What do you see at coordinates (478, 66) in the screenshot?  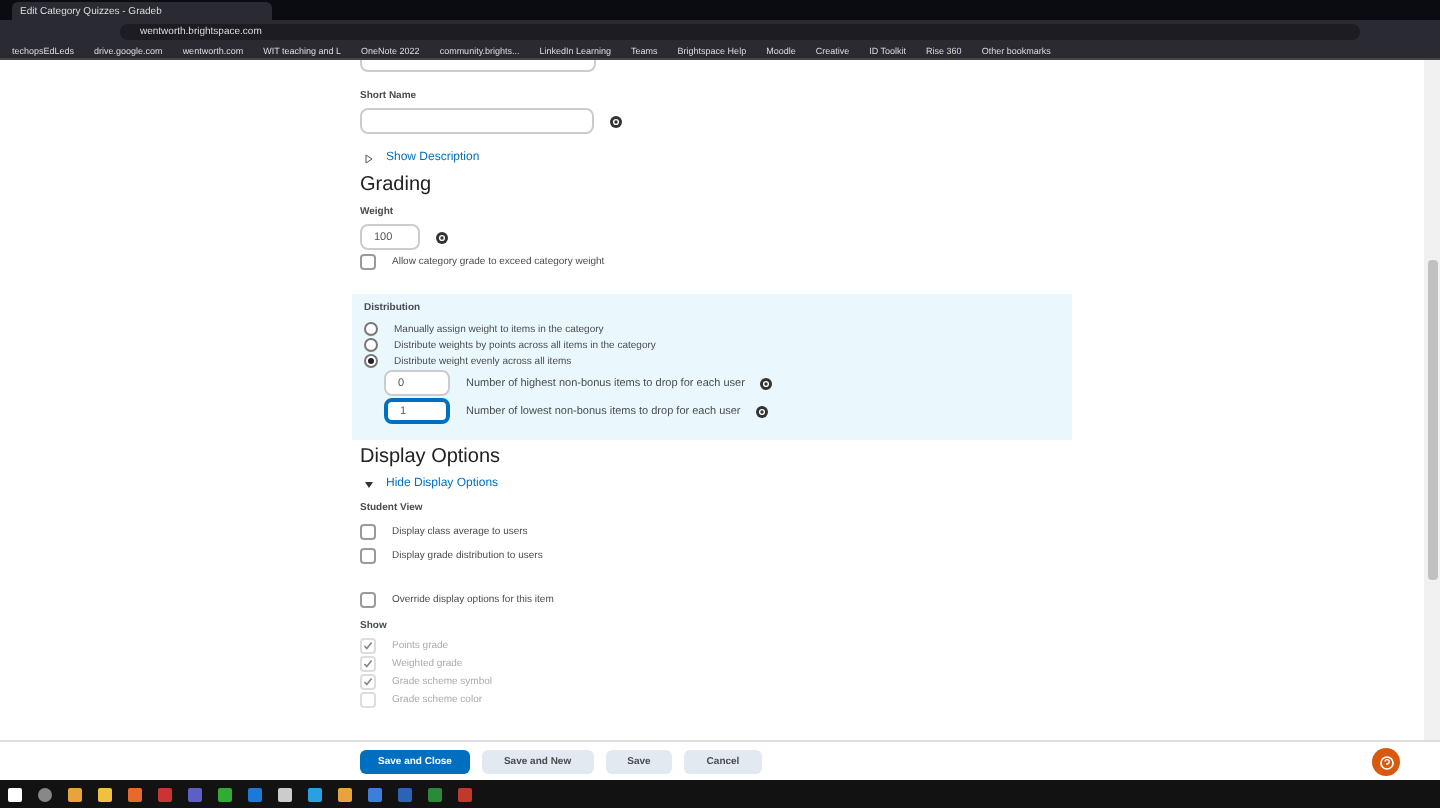 I see `select-field` at bounding box center [478, 66].